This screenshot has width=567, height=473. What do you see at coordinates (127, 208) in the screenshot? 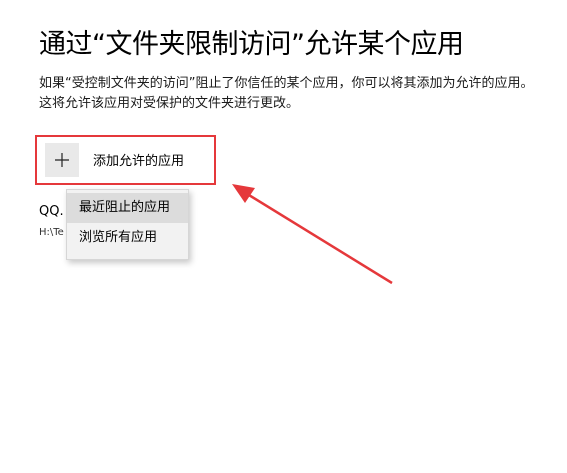
I see `menu-item-recently-blocked-apps: 最近阻止的应用` at bounding box center [127, 208].